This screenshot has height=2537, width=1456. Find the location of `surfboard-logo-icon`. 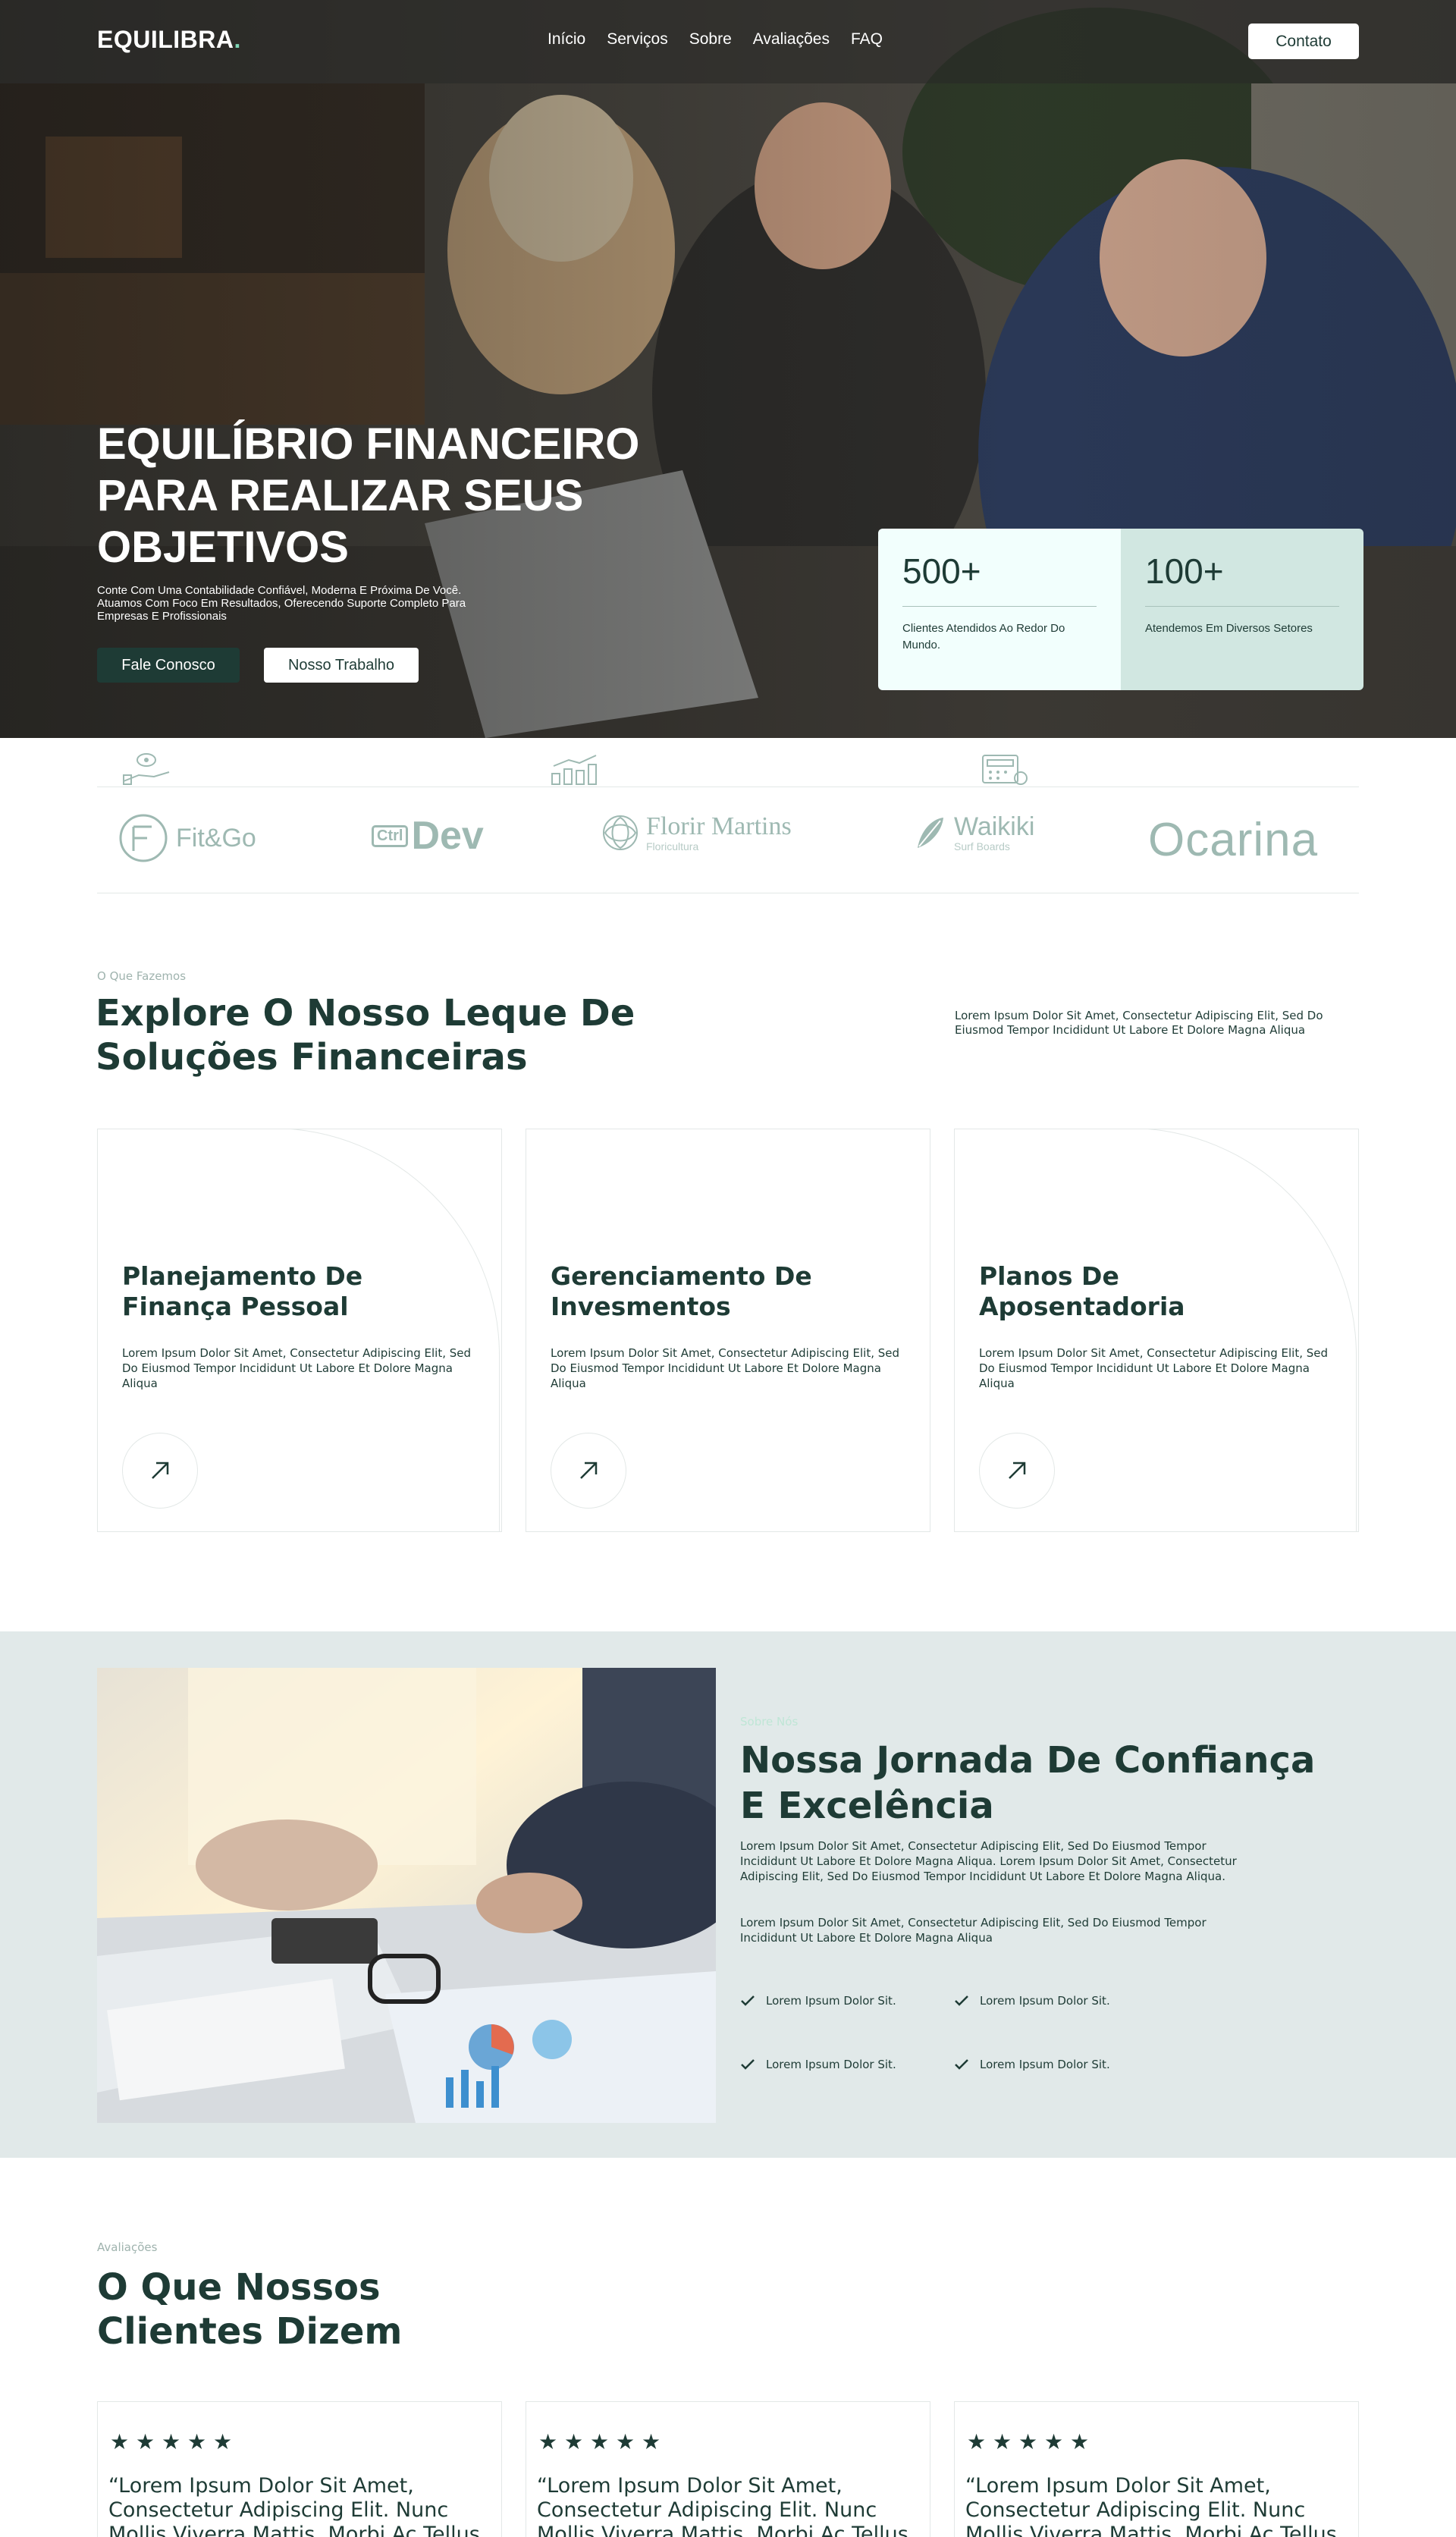

surfboard-logo-icon is located at coordinates (930, 833).